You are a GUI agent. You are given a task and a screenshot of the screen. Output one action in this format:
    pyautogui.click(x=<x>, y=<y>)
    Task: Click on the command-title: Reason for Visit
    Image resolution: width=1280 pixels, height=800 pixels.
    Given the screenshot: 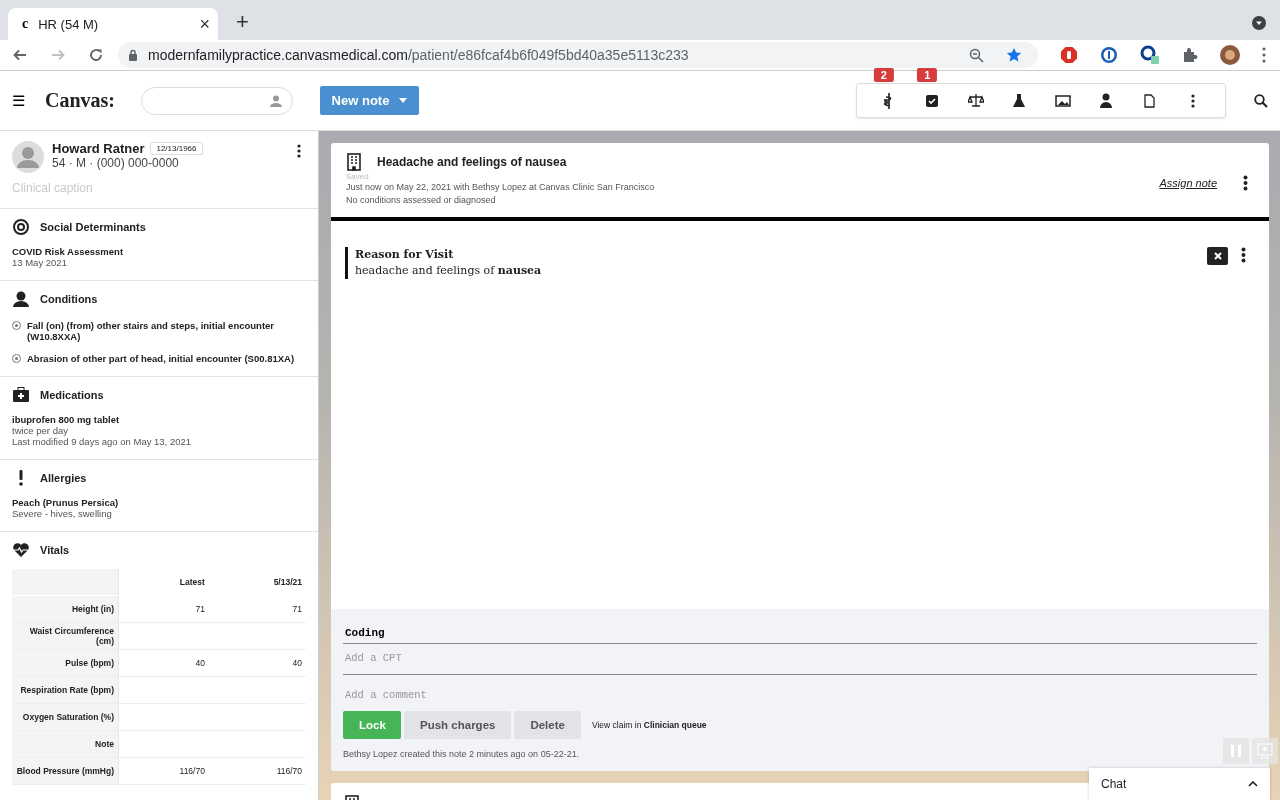 What is the action you would take?
    pyautogui.click(x=405, y=255)
    